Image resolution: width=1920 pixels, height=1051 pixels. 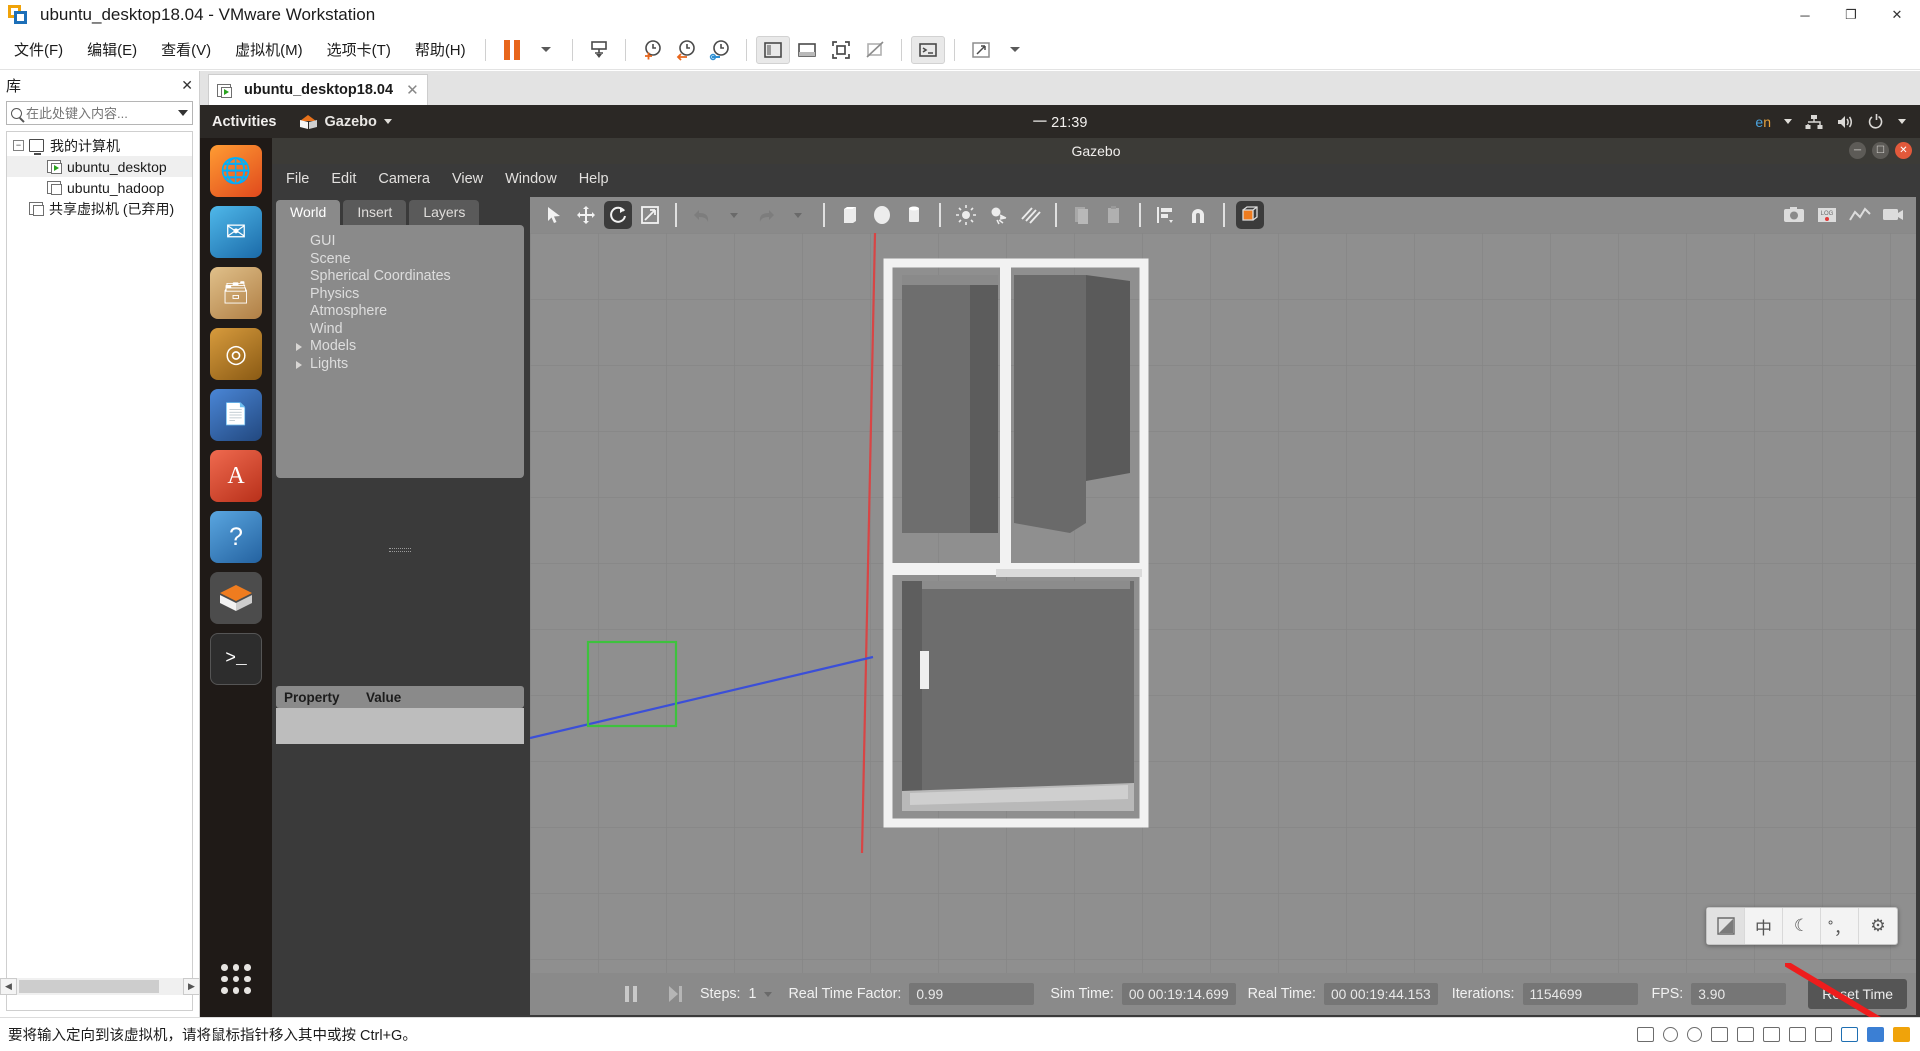 What do you see at coordinates (236, 537) in the screenshot?
I see `dock-item-help: ?` at bounding box center [236, 537].